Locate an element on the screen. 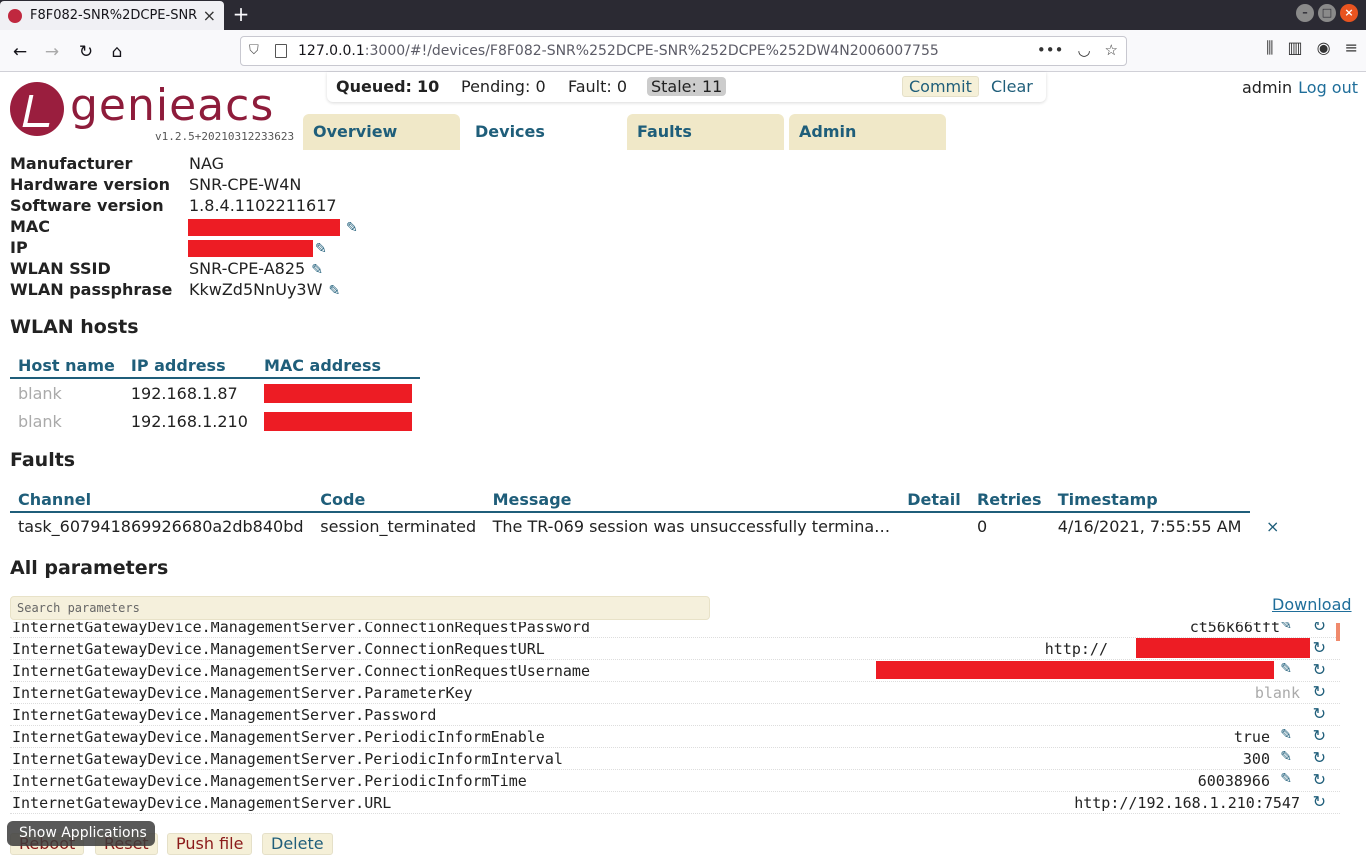 This screenshot has height=855, width=1366. tab-admin: Admin is located at coordinates (867, 132).